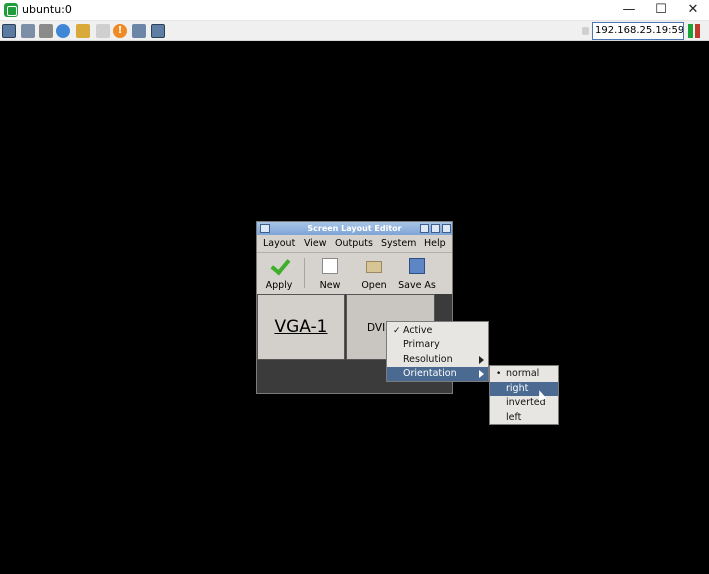  I want to click on connection-quality-icon, so click(695, 31).